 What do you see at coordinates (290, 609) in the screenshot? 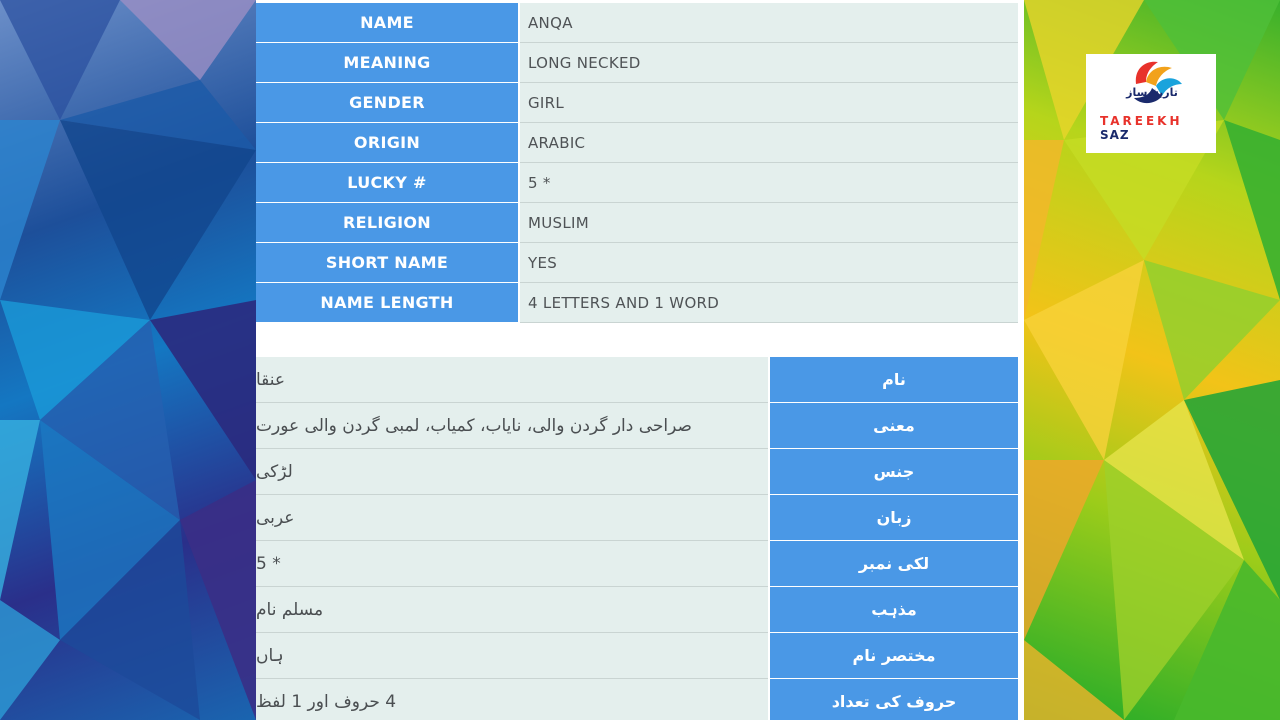
I see `row-value-text: مسلم نام` at bounding box center [290, 609].